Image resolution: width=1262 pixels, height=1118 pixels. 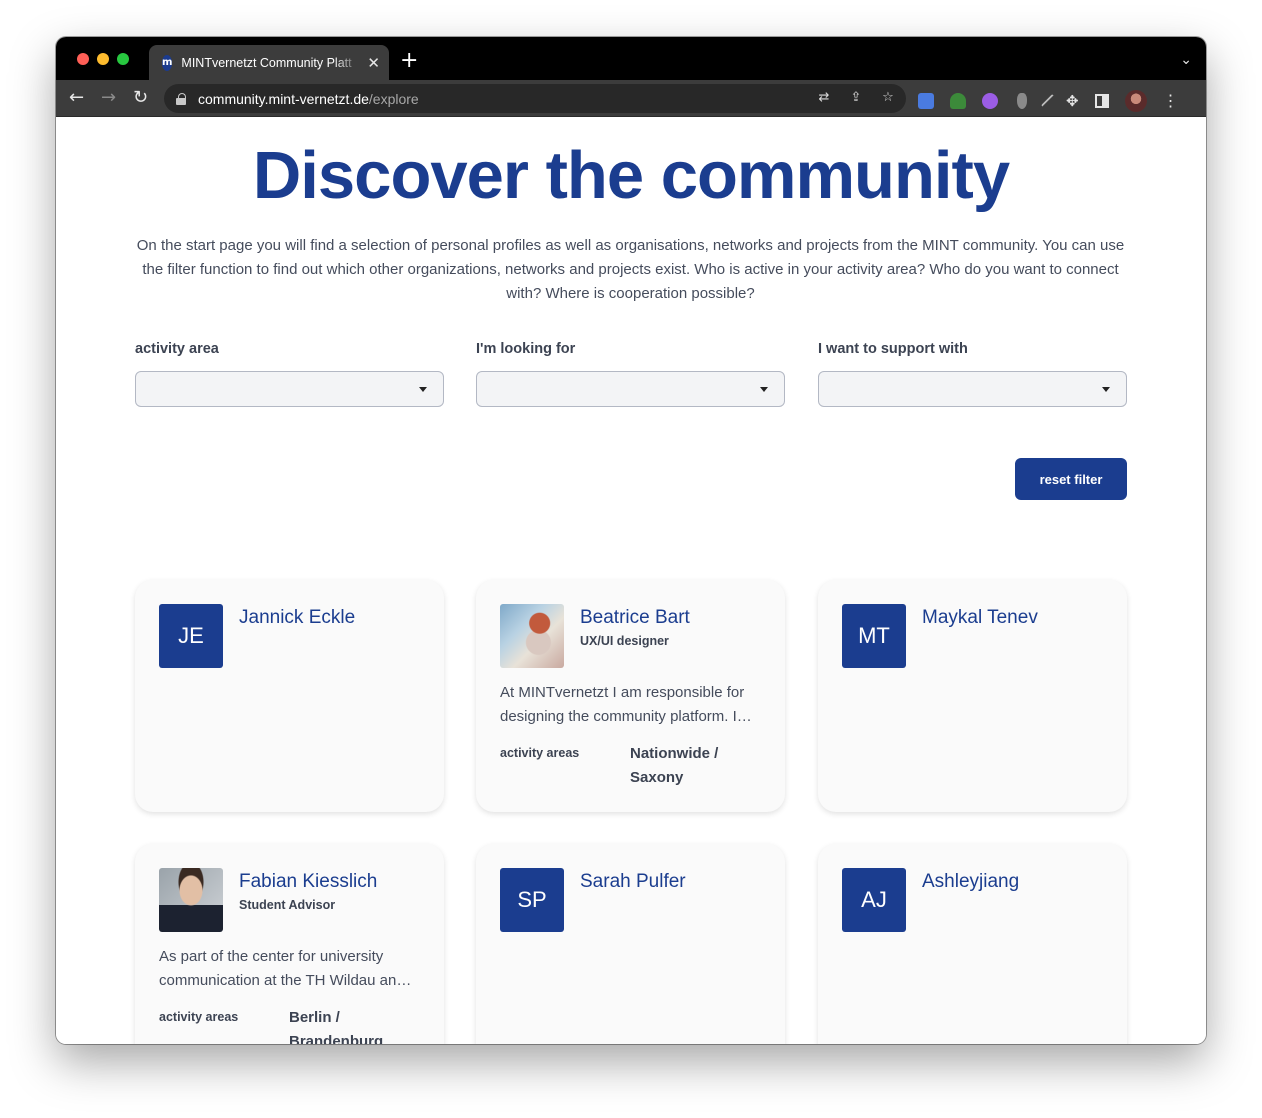 I want to click on side-panel-icon, so click(x=1101, y=101).